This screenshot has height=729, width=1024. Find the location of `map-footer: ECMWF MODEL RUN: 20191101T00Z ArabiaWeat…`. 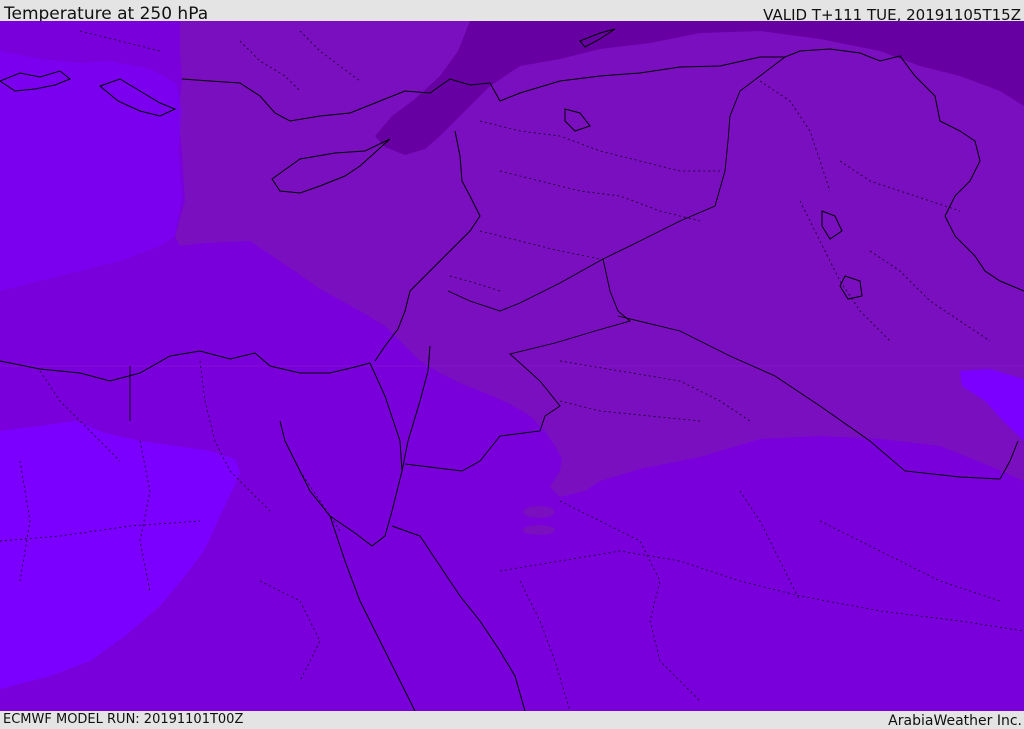

map-footer: ECMWF MODEL RUN: 20191101T00Z ArabiaWeat… is located at coordinates (512, 720).